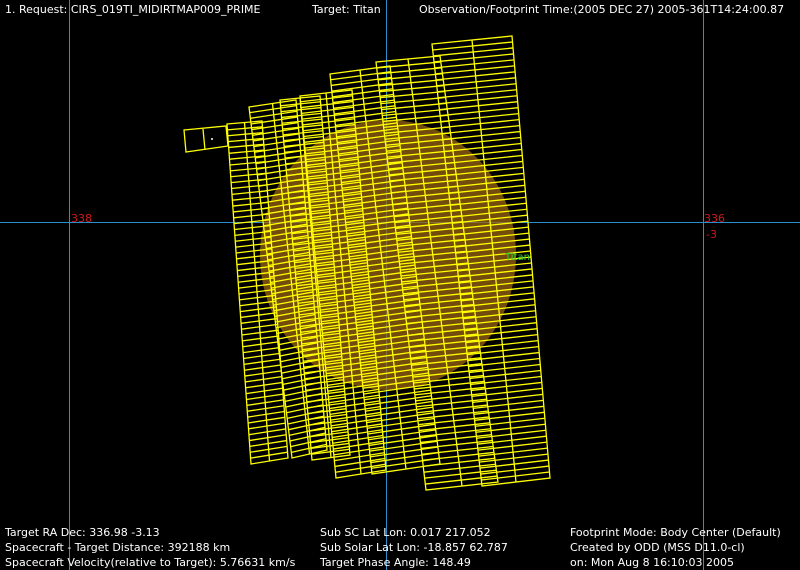 The height and width of the screenshot is (570, 800). What do you see at coordinates (118, 547) in the screenshot?
I see `spacecraft-distance: Spacecraft - Target Distance: 392188 km` at bounding box center [118, 547].